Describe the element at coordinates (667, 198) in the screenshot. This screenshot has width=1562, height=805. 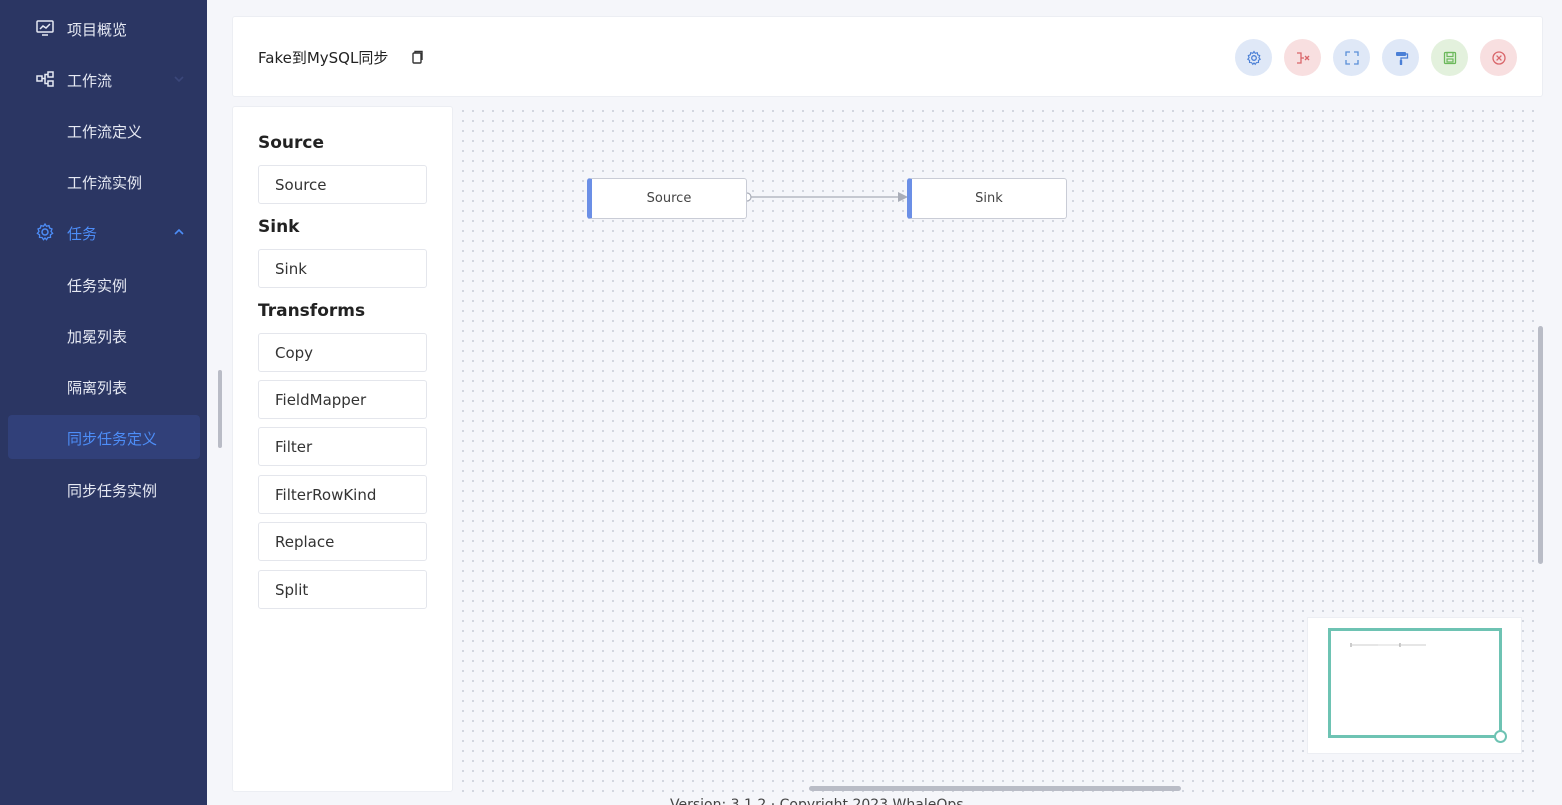
I see `dag-node-source: Source` at that location.